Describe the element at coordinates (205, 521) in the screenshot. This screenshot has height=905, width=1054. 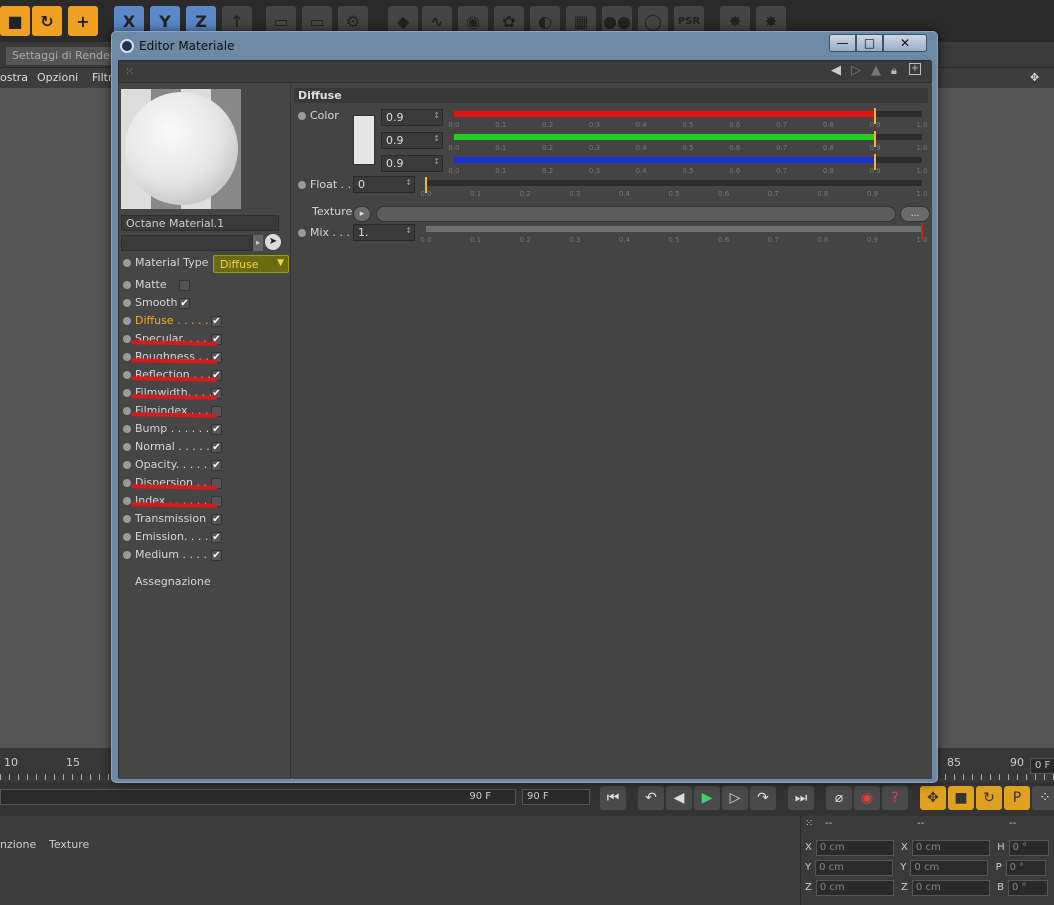
I see `channel-row: Transmission ✔` at that location.